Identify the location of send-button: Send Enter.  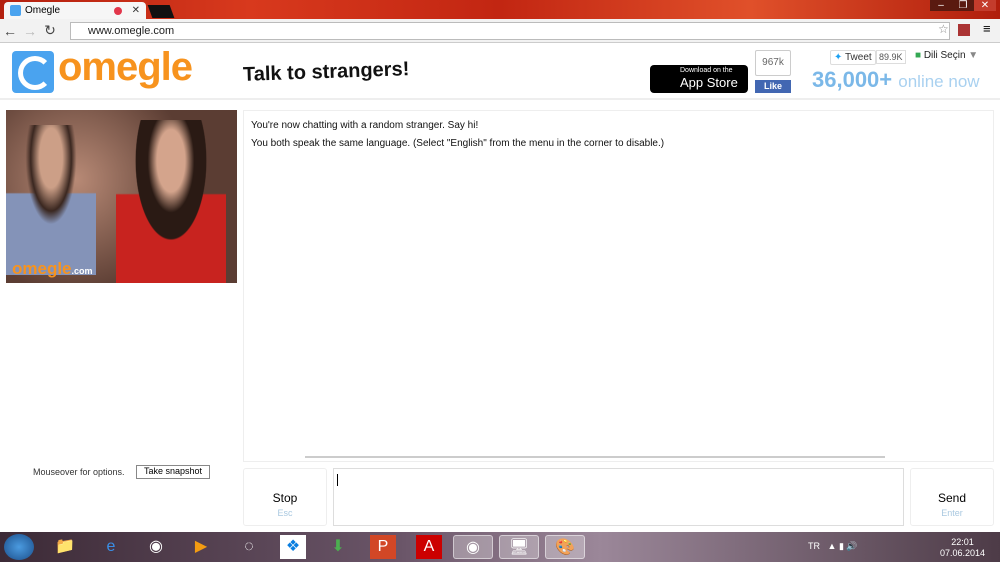
(952, 497).